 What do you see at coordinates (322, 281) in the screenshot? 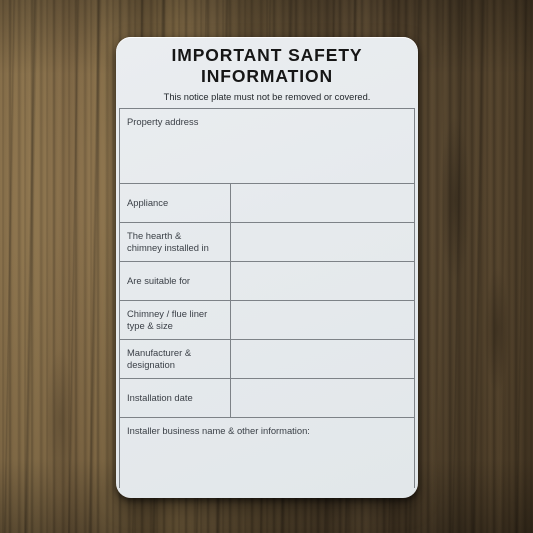
I see `field-value-are-suitable-for` at bounding box center [322, 281].